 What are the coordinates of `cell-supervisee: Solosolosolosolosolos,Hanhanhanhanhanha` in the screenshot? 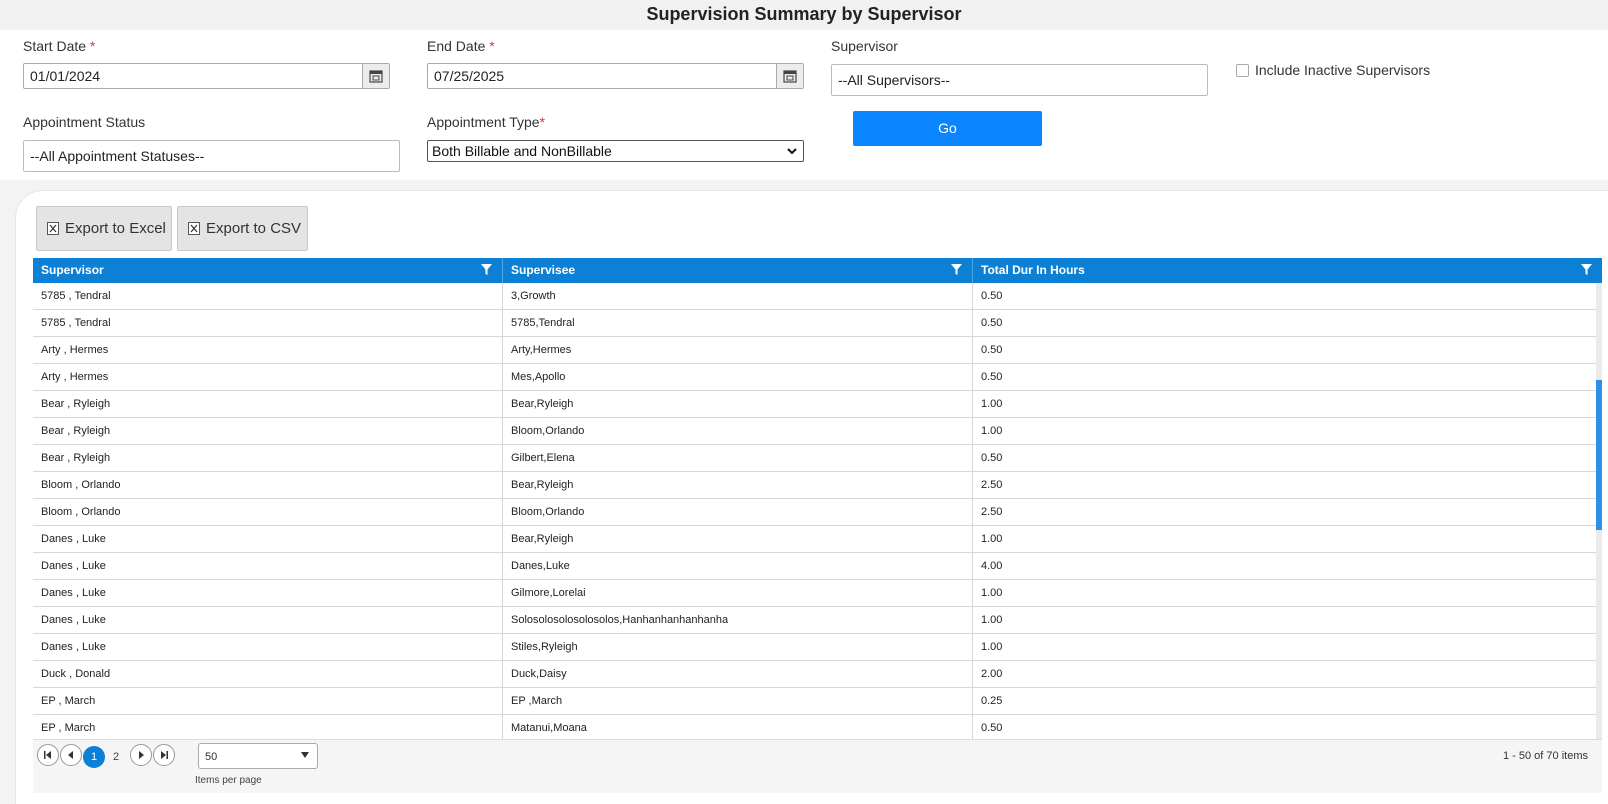 It's located at (738, 620).